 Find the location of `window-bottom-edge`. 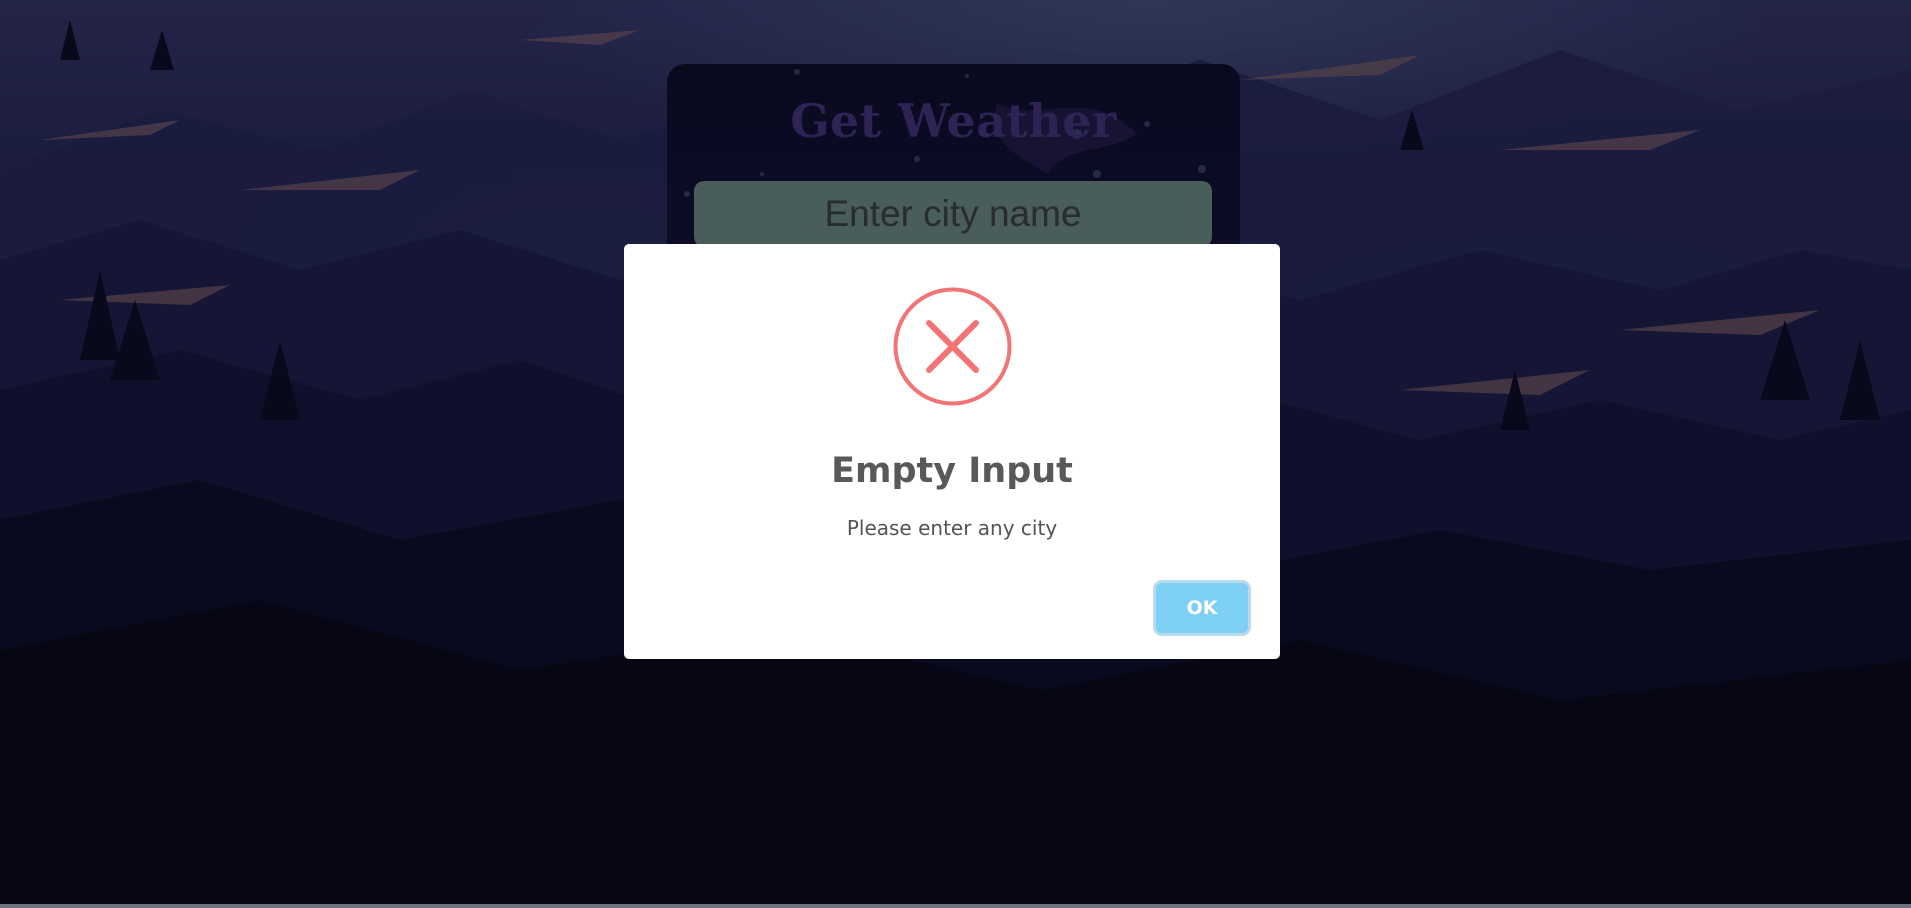

window-bottom-edge is located at coordinates (955, 906).